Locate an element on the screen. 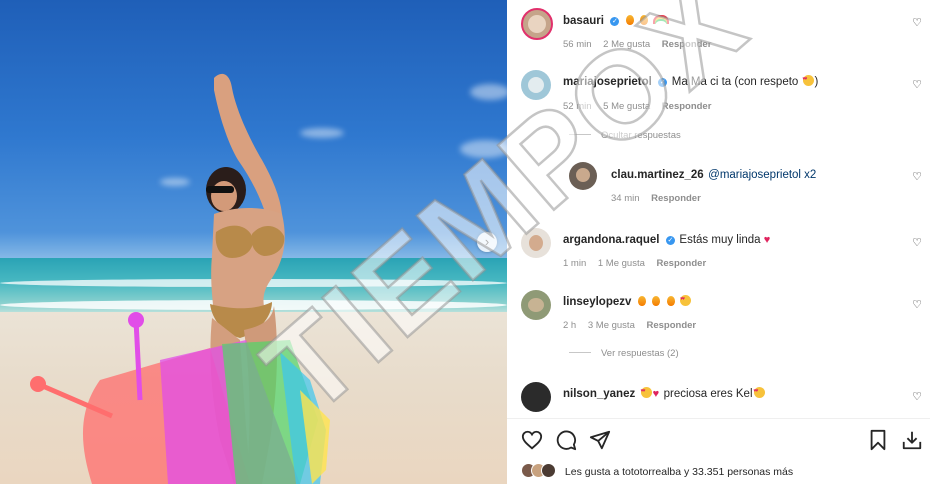 The height and width of the screenshot is (485, 930). hide-replies-toggle: Ocultar respuestas is located at coordinates (625, 135).